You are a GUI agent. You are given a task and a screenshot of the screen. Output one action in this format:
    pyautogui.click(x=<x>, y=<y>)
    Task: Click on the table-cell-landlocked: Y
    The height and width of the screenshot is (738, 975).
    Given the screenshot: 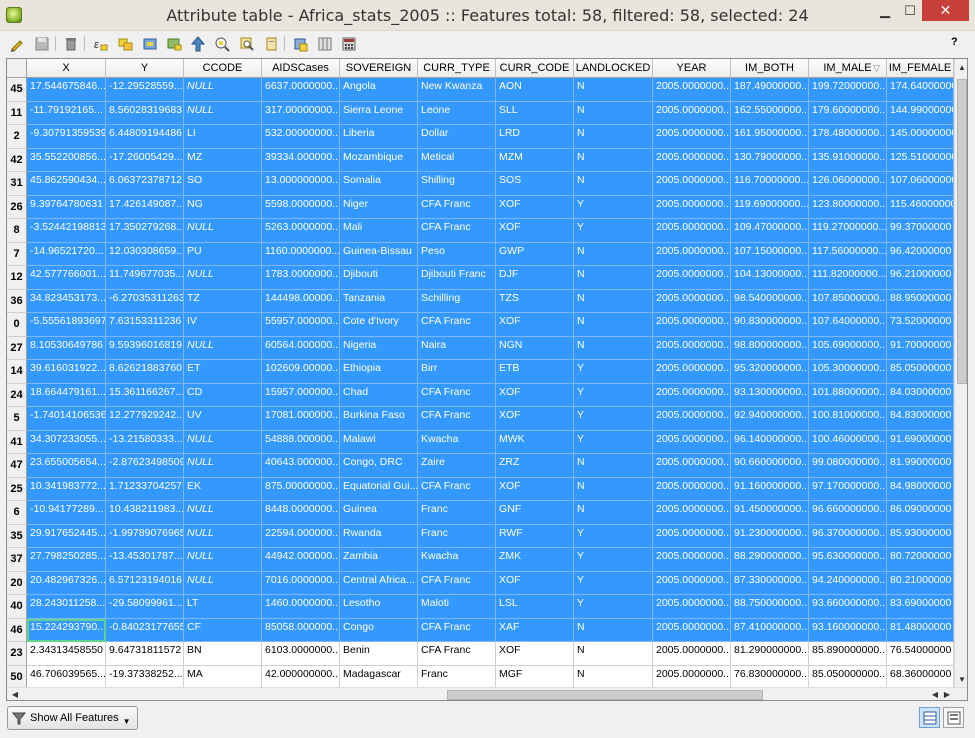 What is the action you would take?
    pyautogui.click(x=613, y=536)
    